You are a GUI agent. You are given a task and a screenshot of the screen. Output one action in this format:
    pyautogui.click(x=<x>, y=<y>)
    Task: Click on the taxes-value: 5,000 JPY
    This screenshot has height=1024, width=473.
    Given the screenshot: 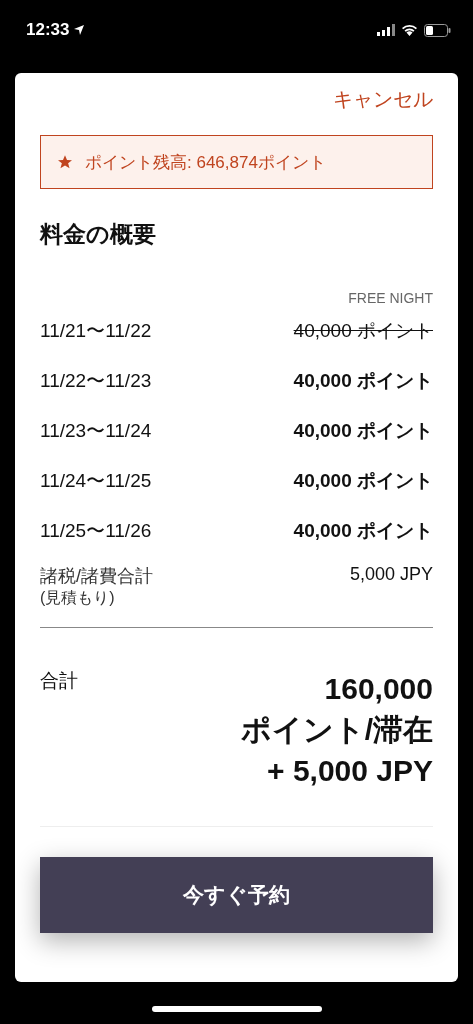 What is the action you would take?
    pyautogui.click(x=391, y=575)
    